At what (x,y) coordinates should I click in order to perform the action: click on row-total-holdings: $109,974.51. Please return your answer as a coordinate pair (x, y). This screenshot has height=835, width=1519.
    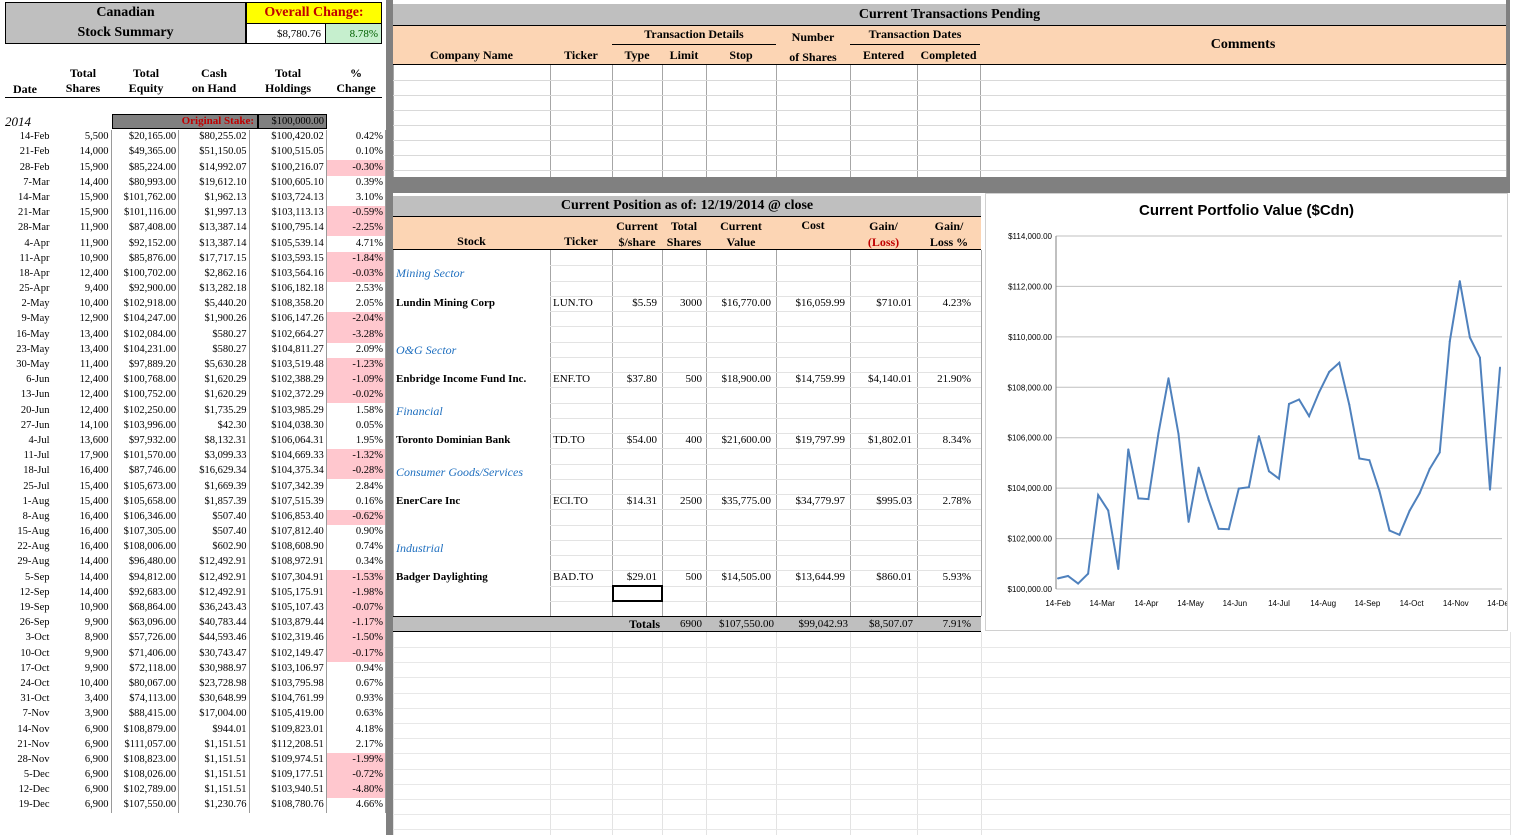
    Looking at the image, I should click on (288, 760).